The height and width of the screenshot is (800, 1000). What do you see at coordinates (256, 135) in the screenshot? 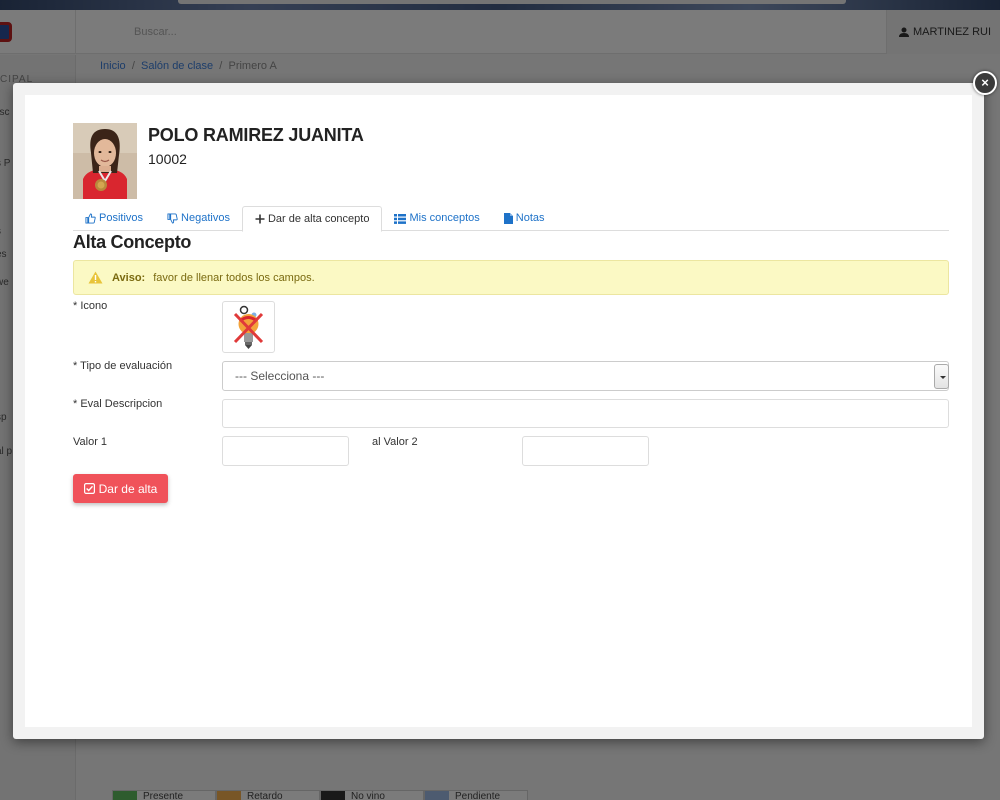
I see `student-name: POLO RAMIREZ JUANITA` at bounding box center [256, 135].